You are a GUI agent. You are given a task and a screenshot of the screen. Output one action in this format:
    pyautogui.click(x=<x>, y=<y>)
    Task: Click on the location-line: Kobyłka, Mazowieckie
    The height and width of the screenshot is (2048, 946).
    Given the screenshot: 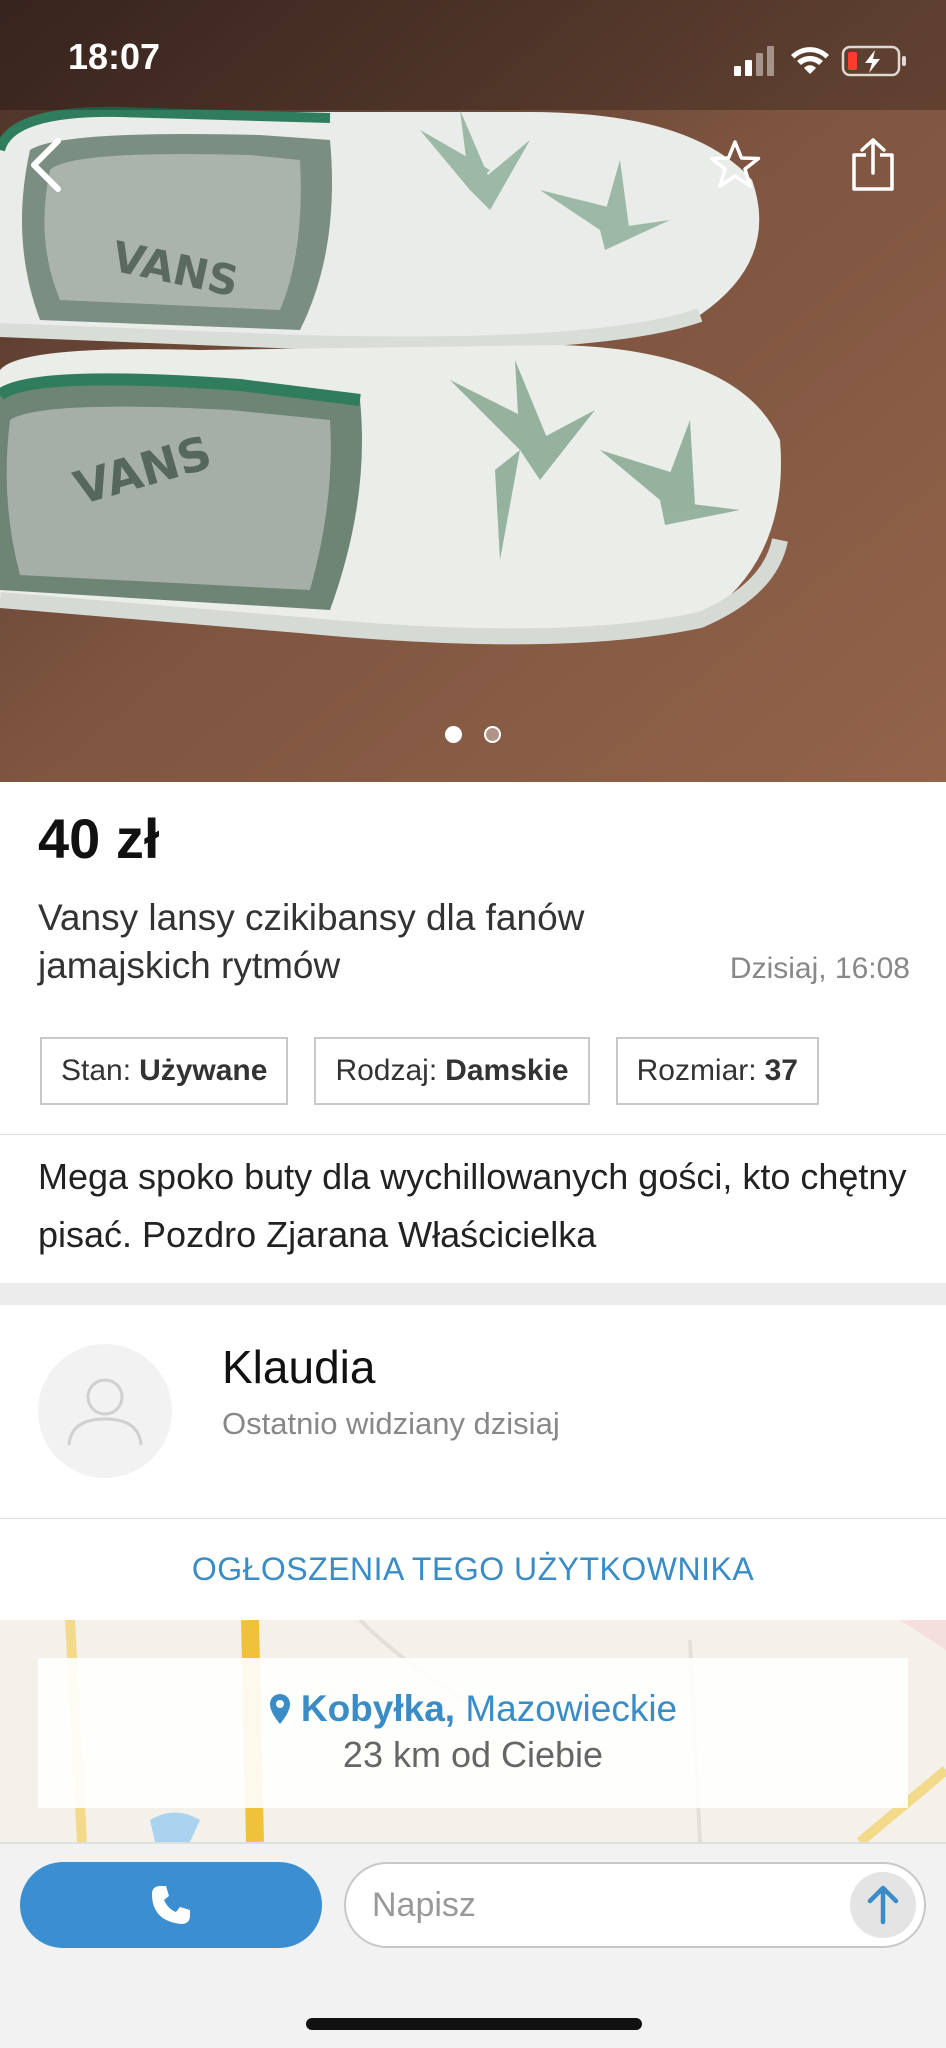 What is the action you would take?
    pyautogui.click(x=473, y=1709)
    